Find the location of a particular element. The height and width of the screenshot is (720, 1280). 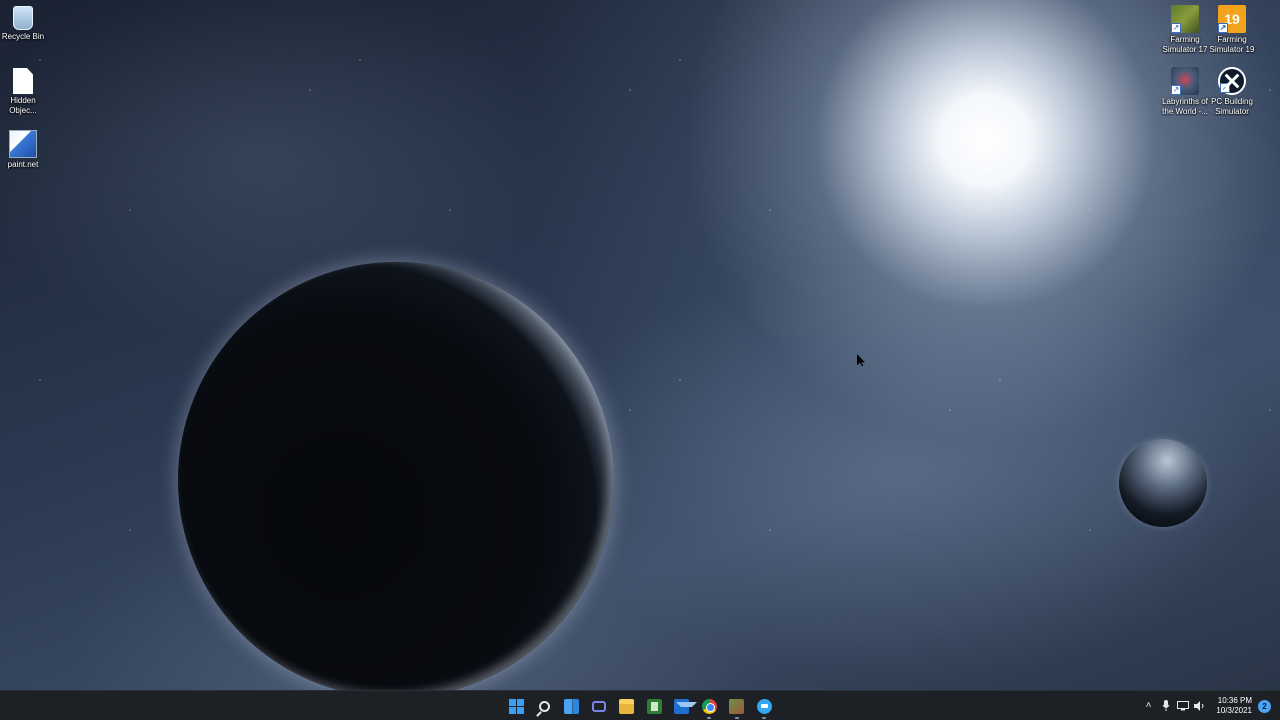

farming-simulator-19-icon: 19 ↗ is located at coordinates (1232, 19).